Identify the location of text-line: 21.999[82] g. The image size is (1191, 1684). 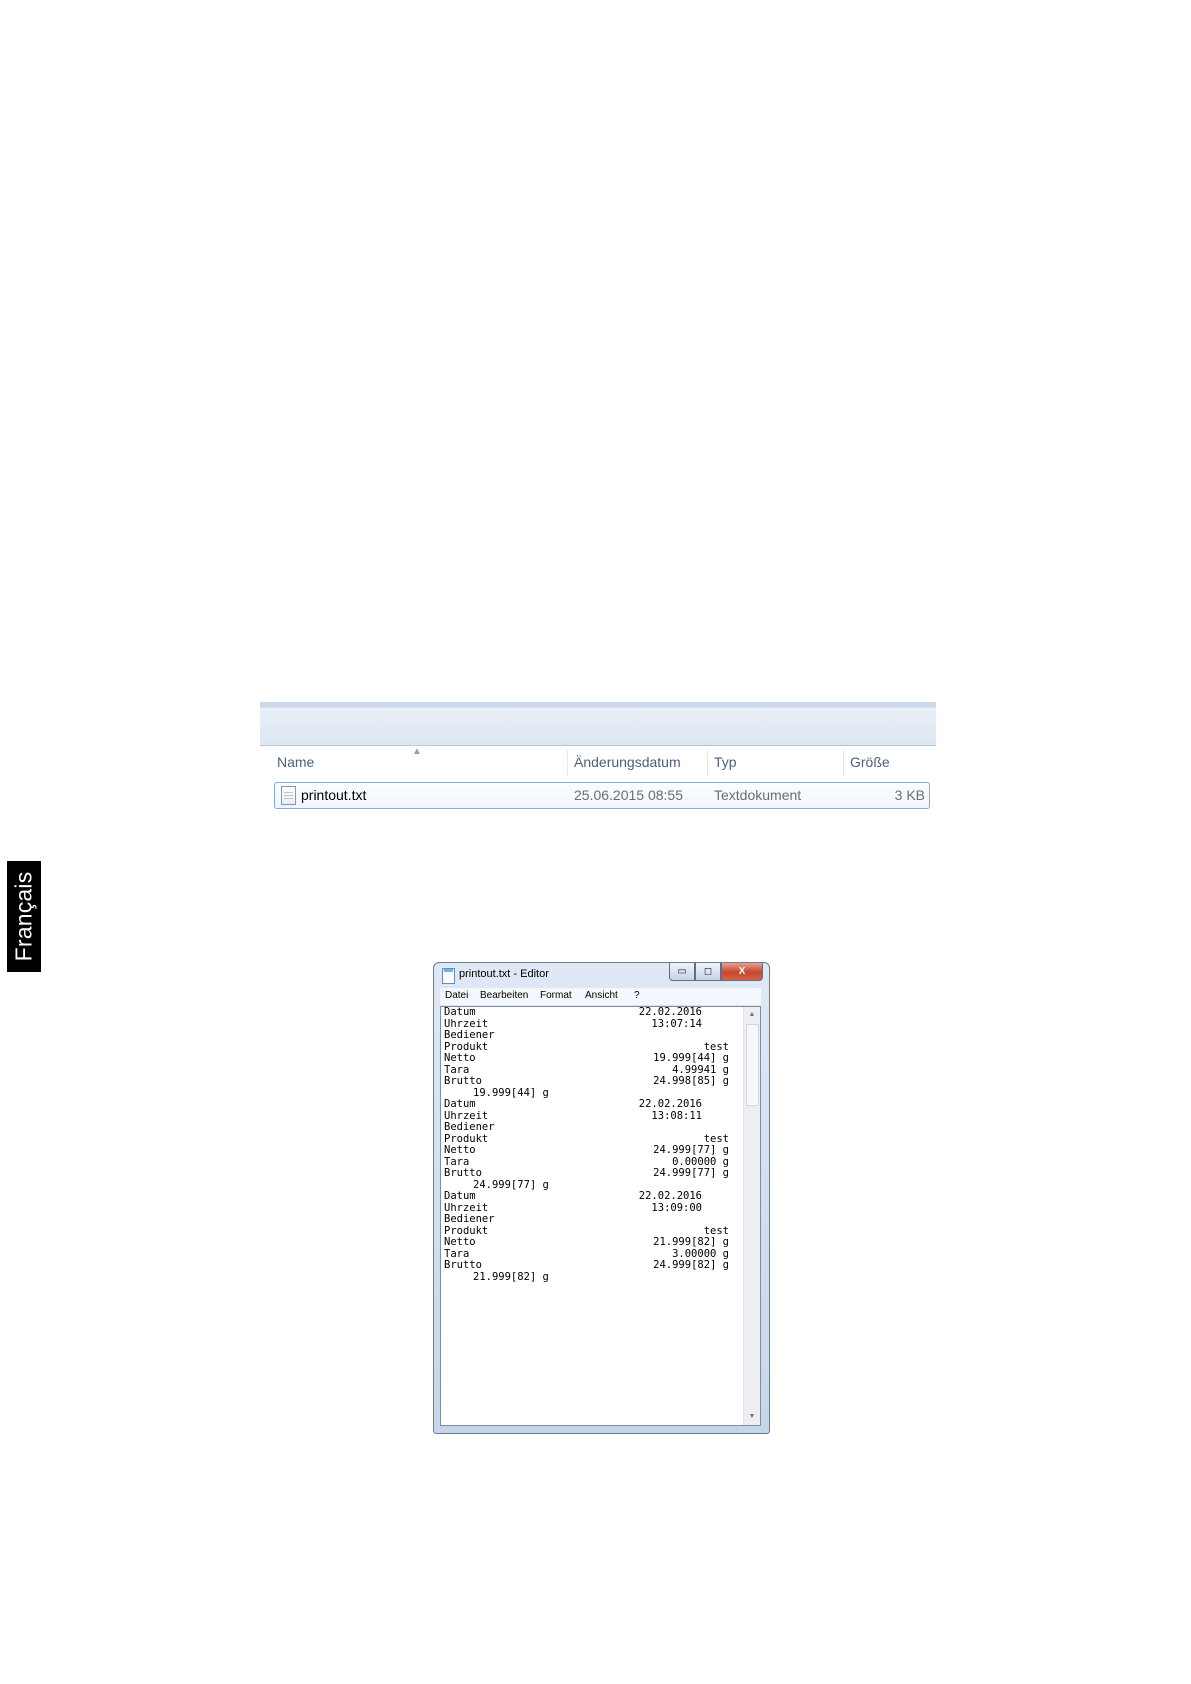
(586, 1277).